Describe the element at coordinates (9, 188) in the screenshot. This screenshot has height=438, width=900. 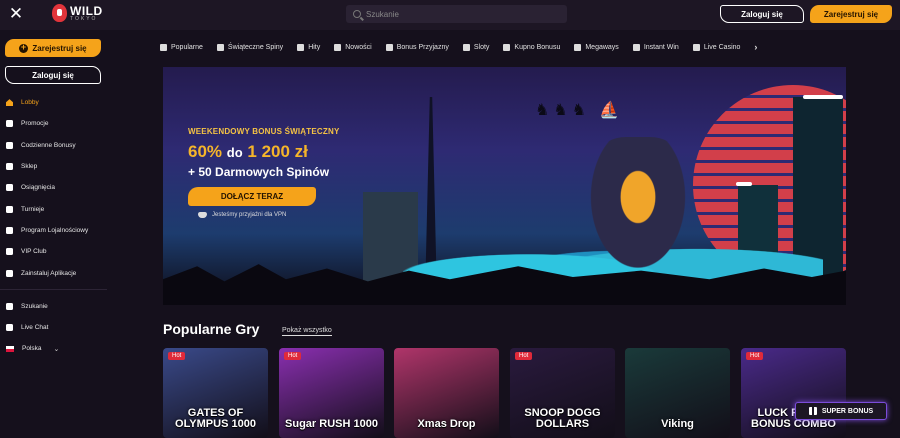
I see `trophy-icon` at that location.